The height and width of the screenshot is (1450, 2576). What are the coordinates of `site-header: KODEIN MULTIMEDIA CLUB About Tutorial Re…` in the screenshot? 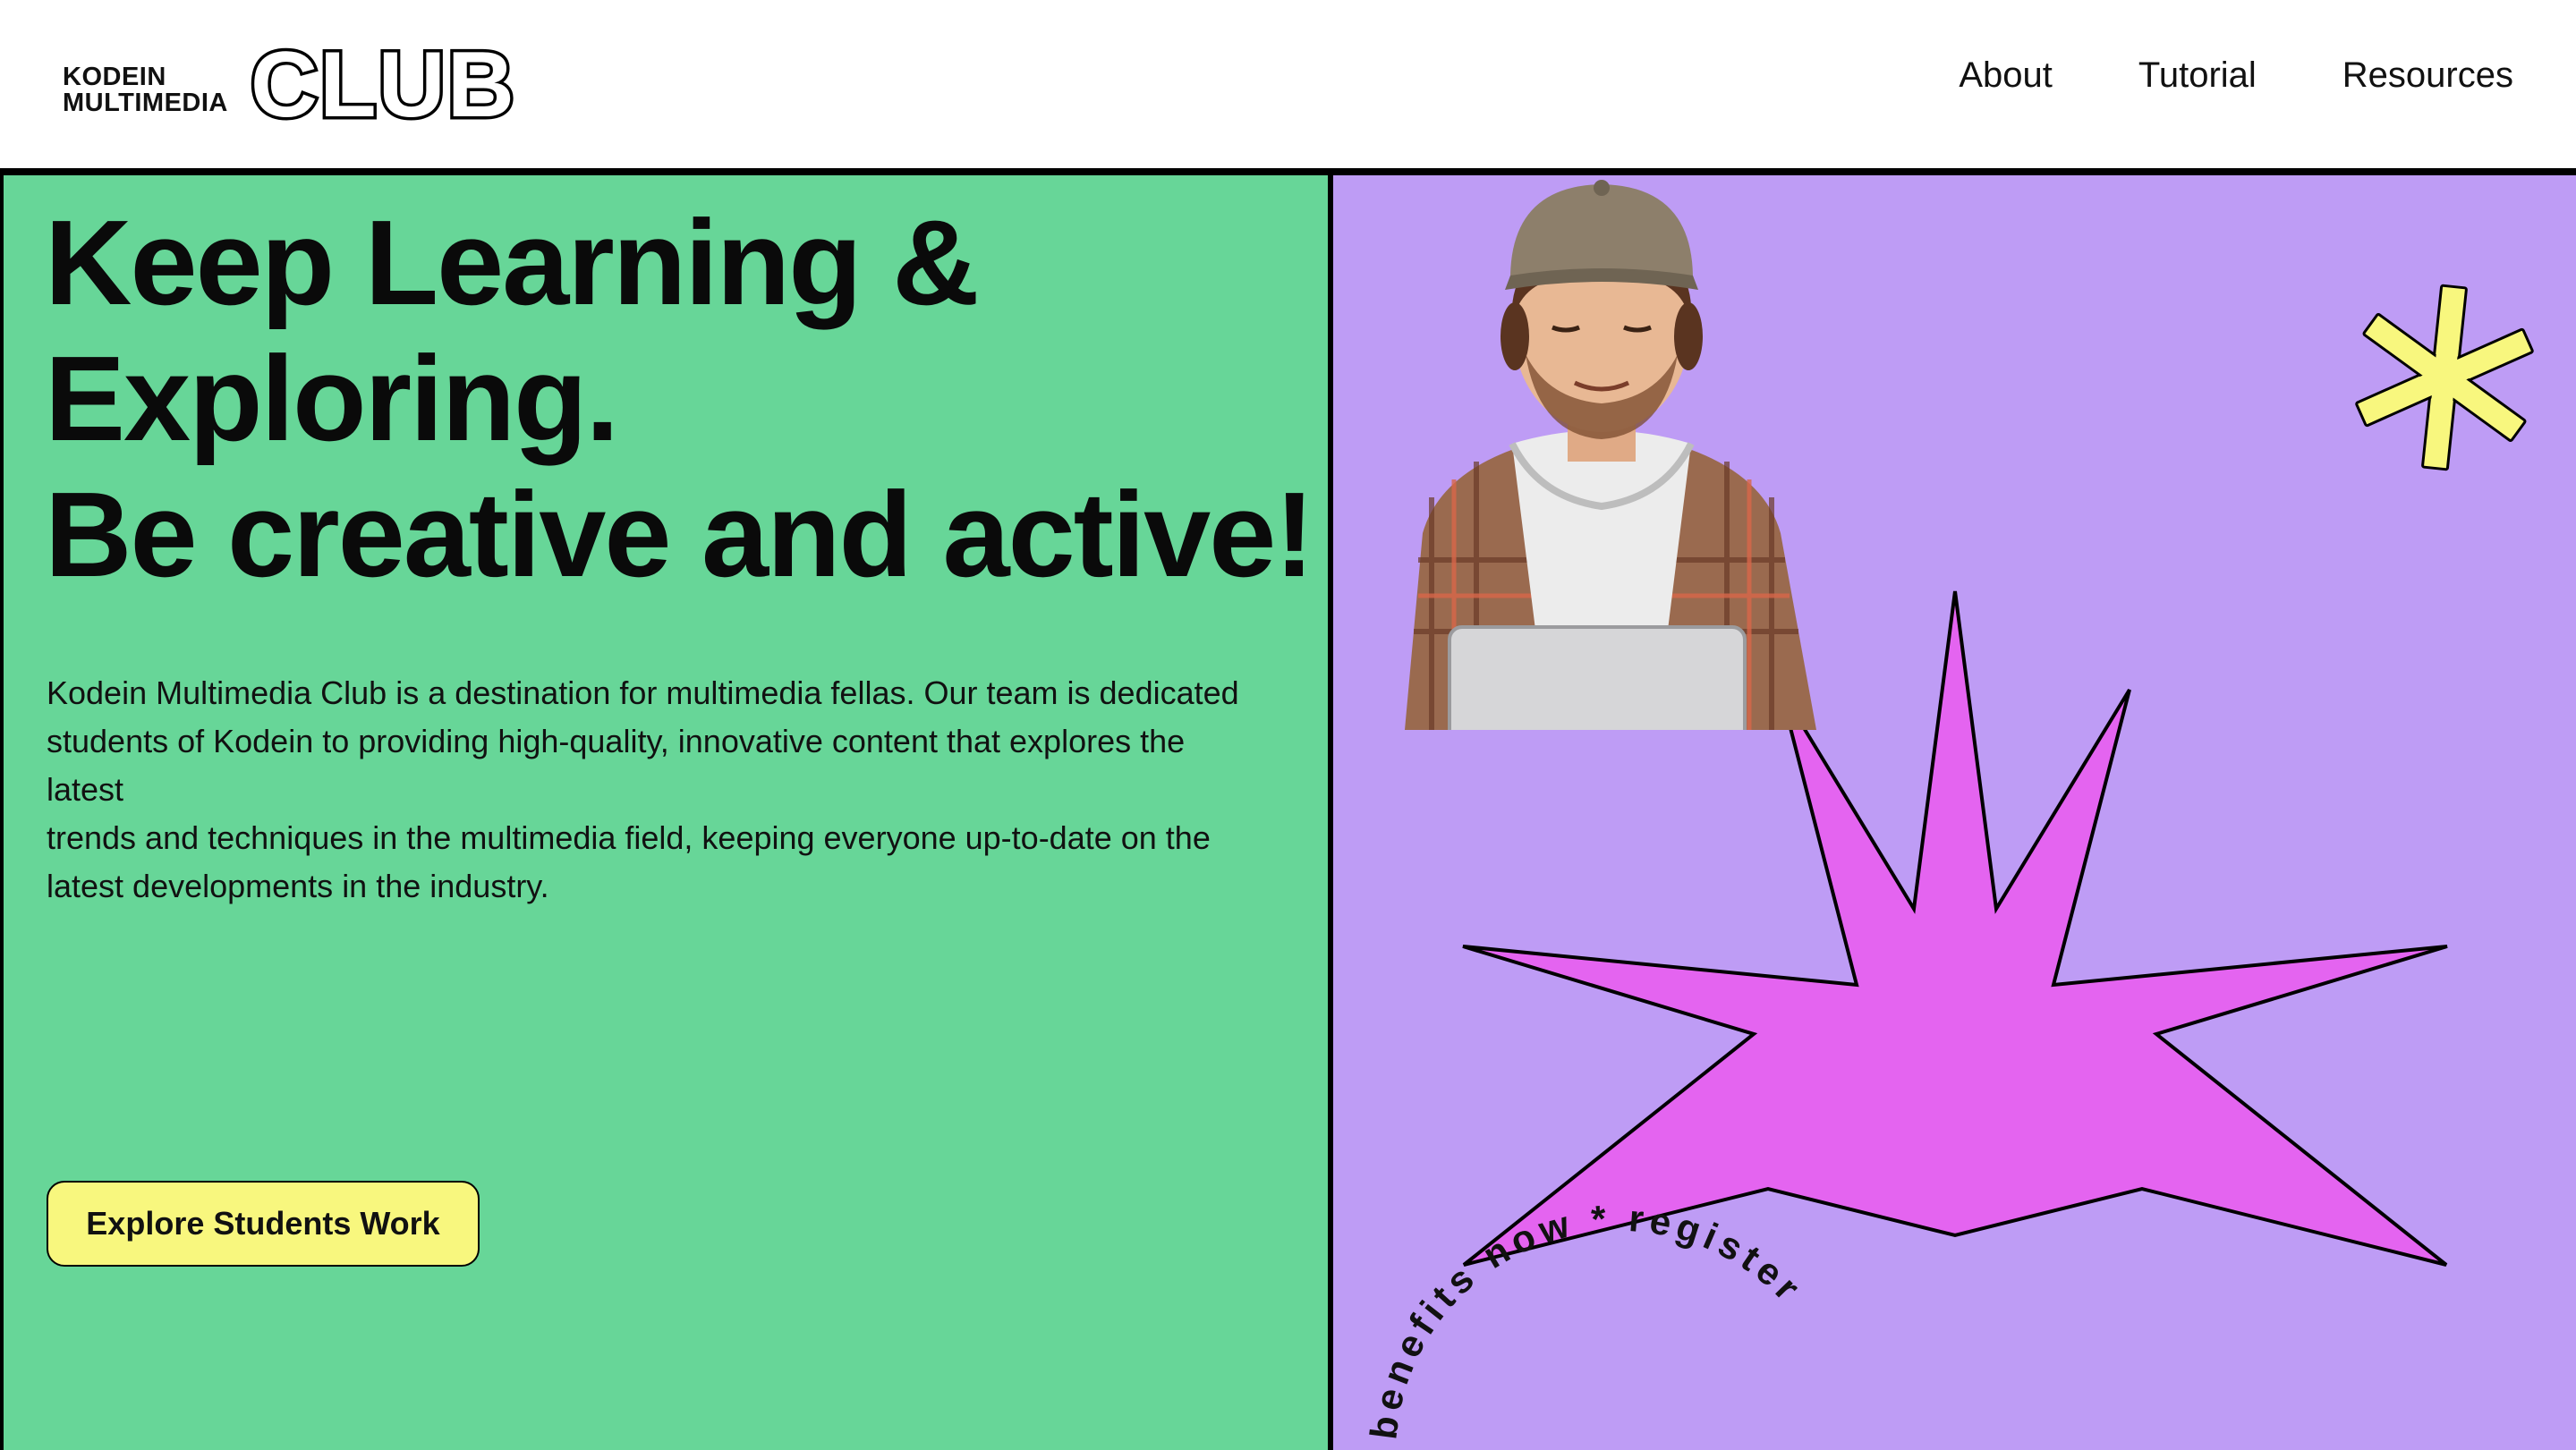 It's located at (1288, 84).